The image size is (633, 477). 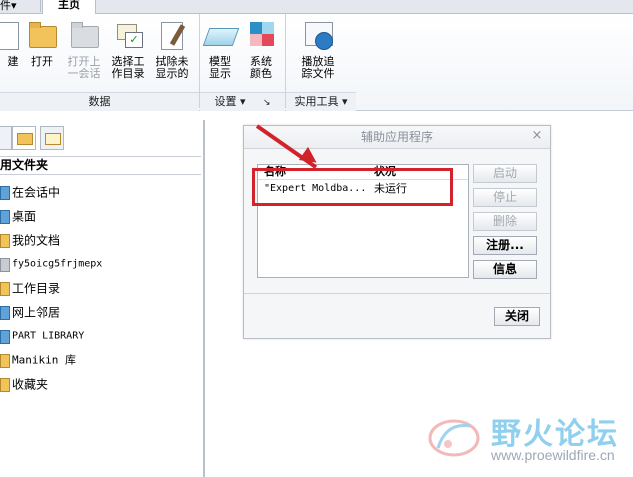 What do you see at coordinates (99, 101) in the screenshot?
I see `group-label-data: 数据` at bounding box center [99, 101].